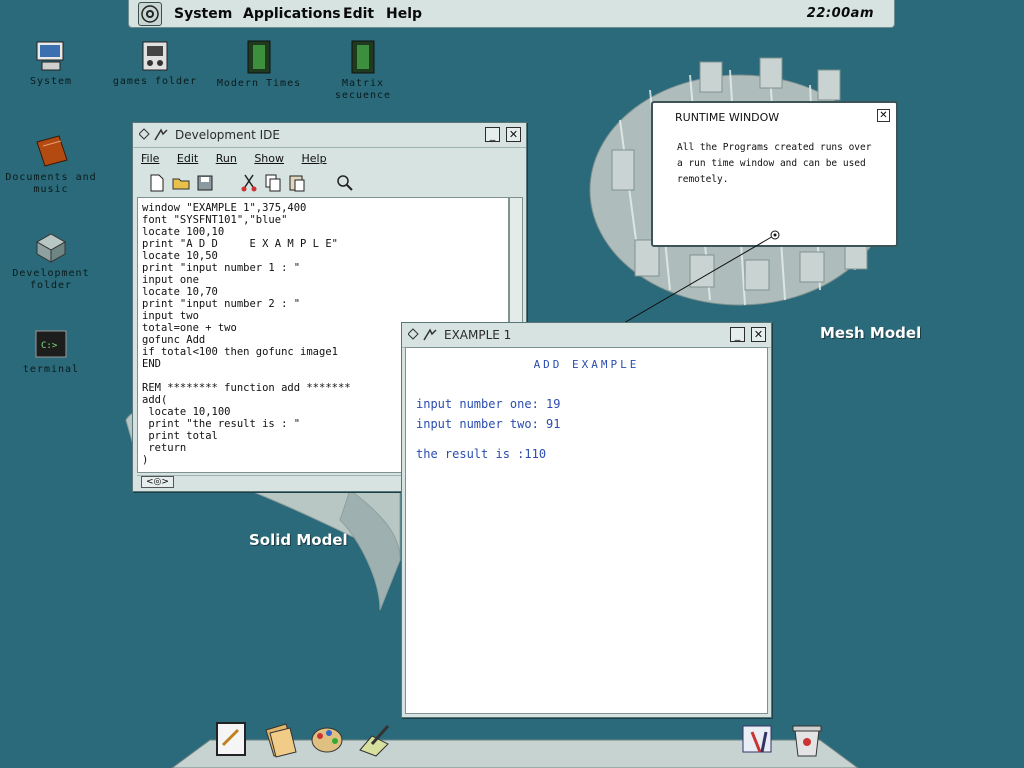 The height and width of the screenshot is (768, 1024). Describe the element at coordinates (807, 741) in the screenshot. I see `trash-icon` at that location.